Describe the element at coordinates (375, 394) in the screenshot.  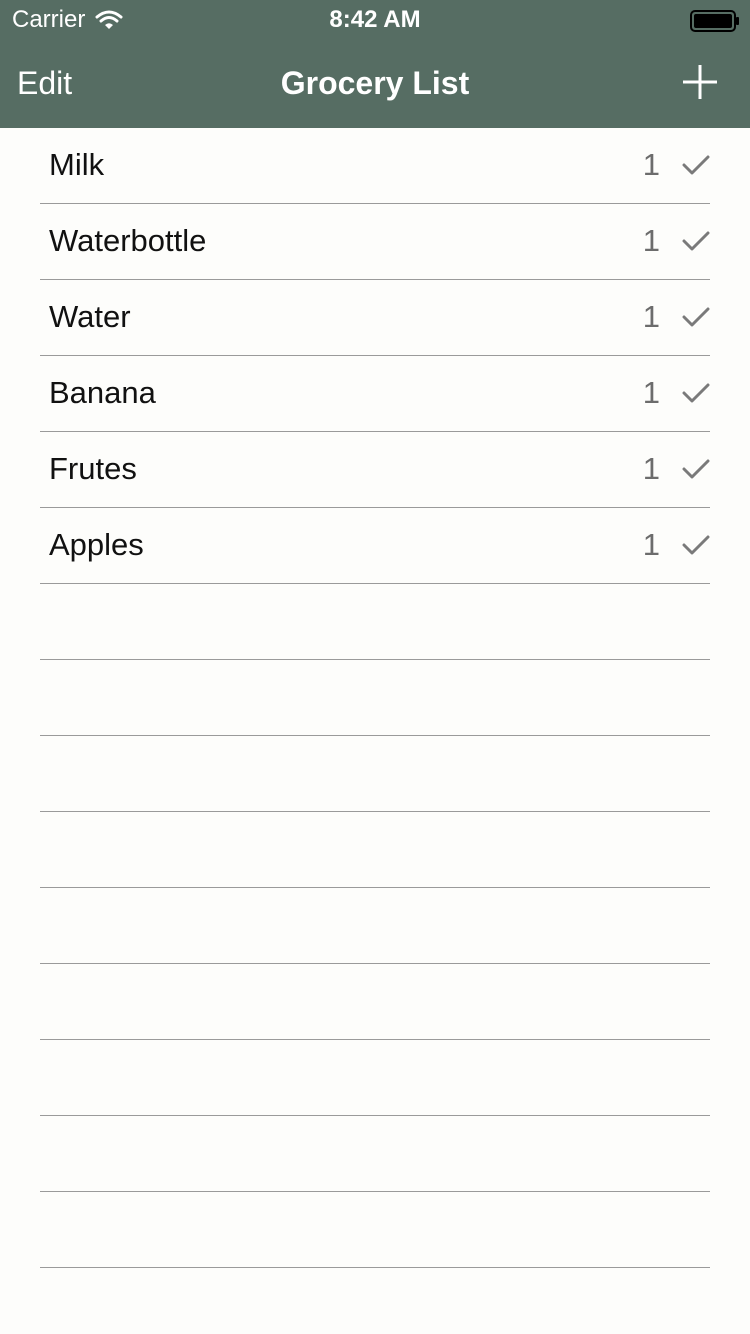
I see `list-item: Banana 1` at that location.